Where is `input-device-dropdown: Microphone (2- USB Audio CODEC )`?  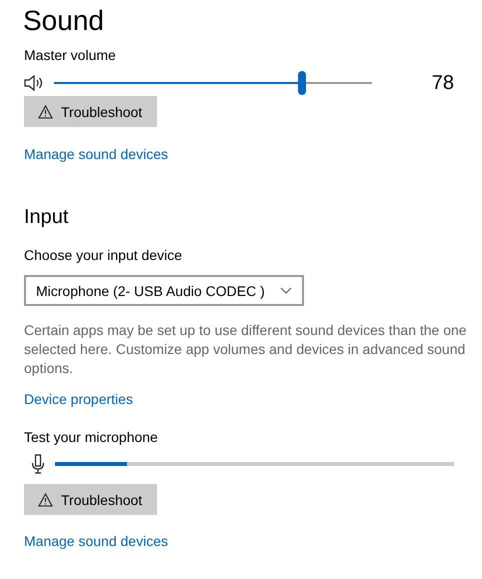
input-device-dropdown: Microphone (2- USB Audio CODEC ) is located at coordinates (164, 290).